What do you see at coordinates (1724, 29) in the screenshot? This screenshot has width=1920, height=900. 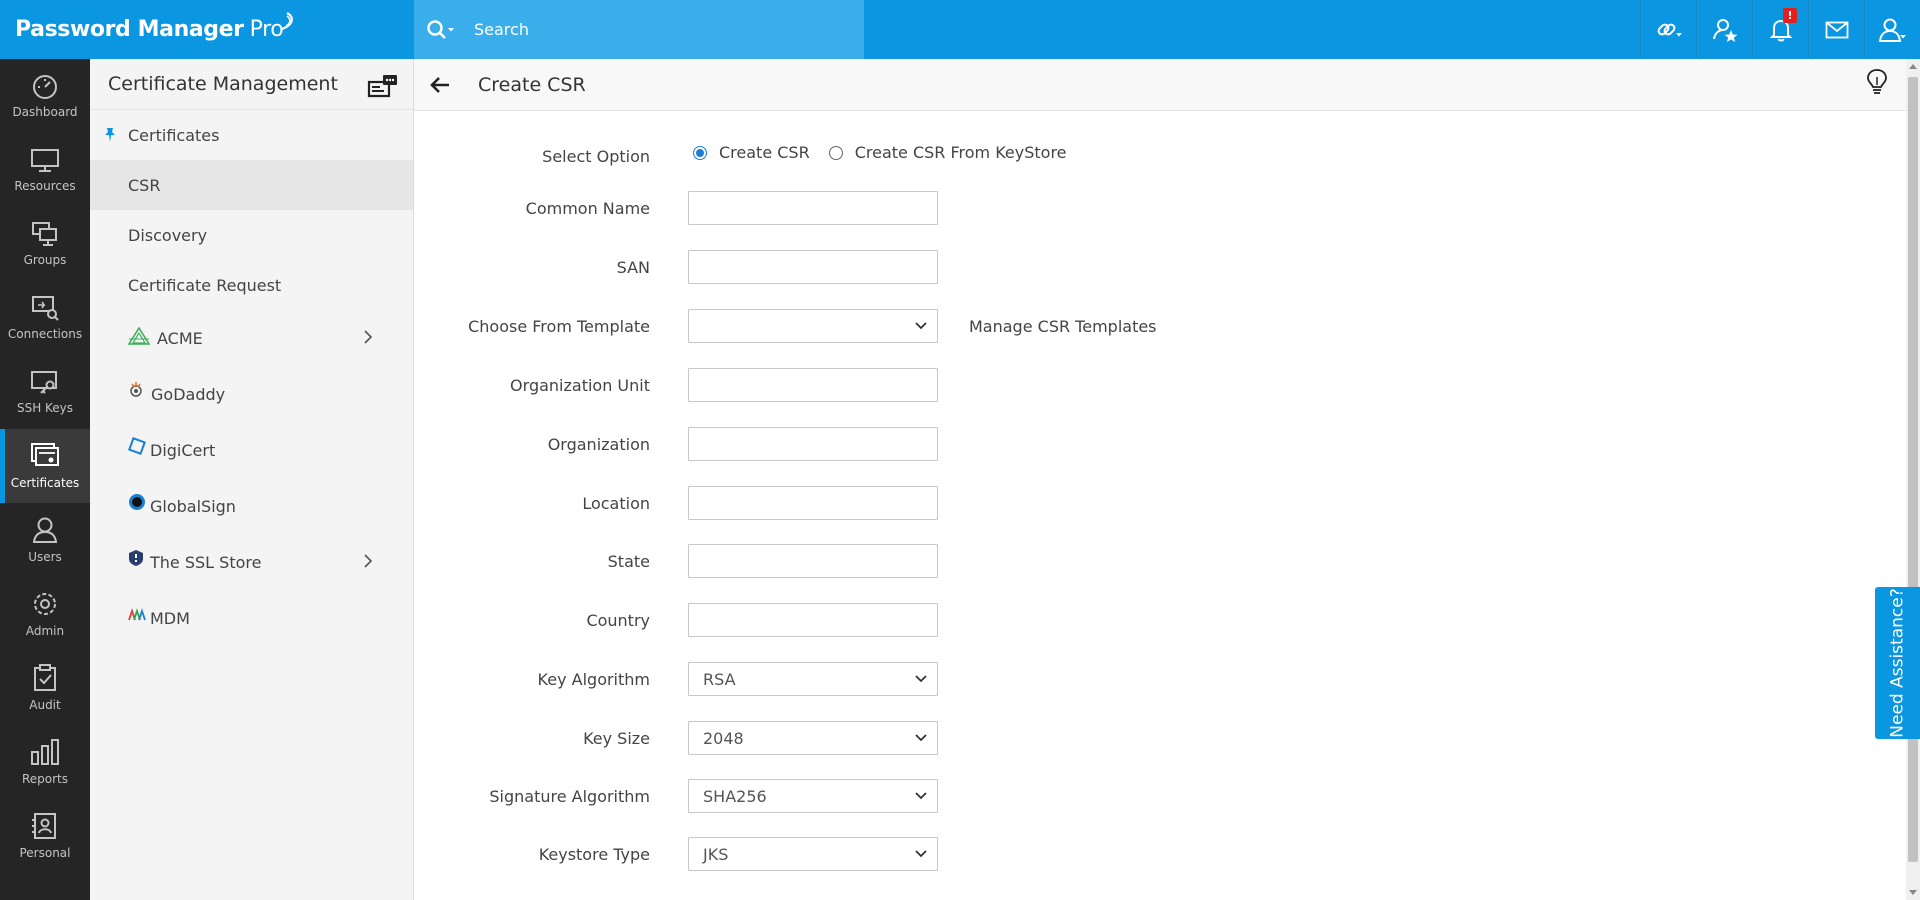 I see `favorite-user-icon` at bounding box center [1724, 29].